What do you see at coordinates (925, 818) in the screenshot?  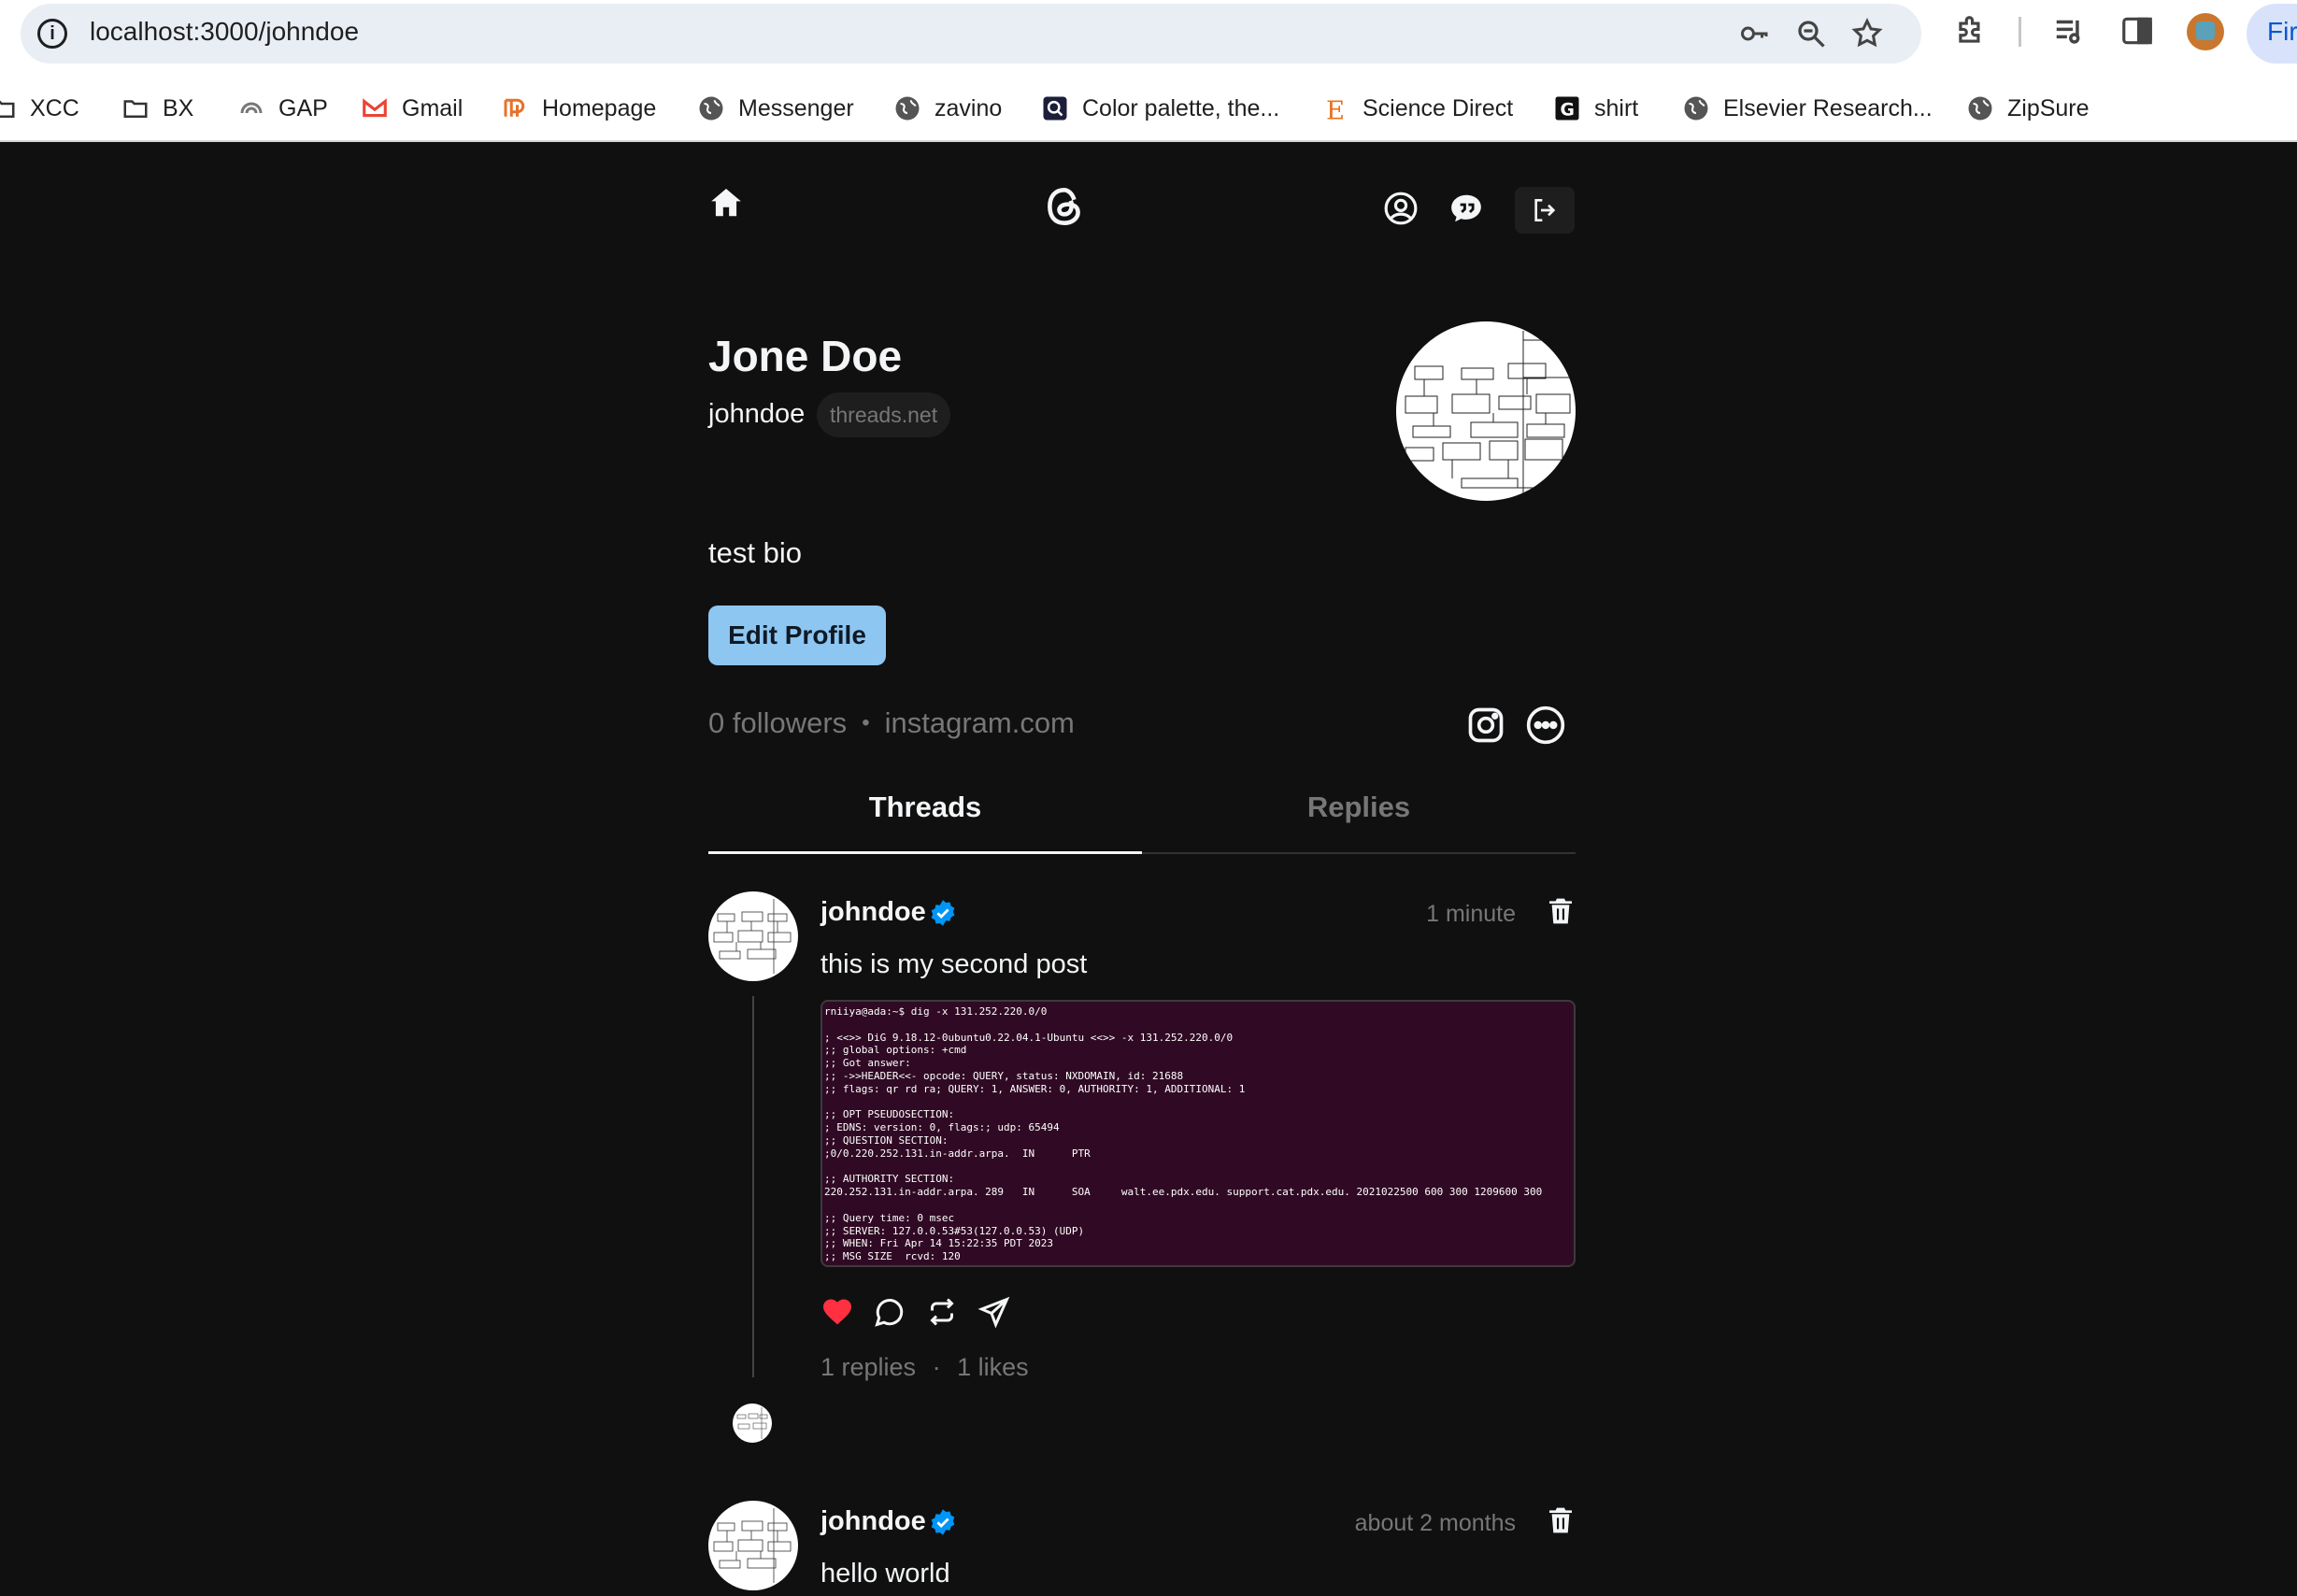 I see `tab-threads: Threads` at bounding box center [925, 818].